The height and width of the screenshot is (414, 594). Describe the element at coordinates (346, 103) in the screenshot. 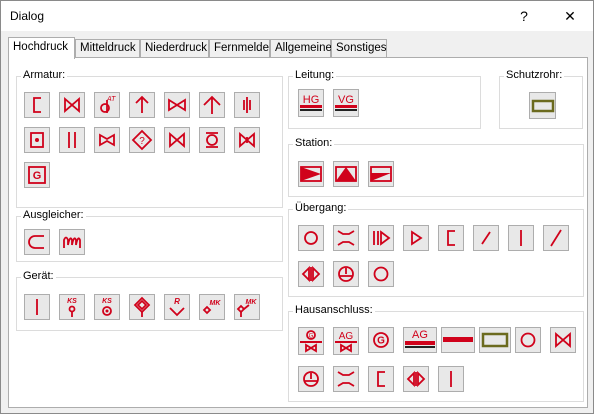

I see `leitung-vg-button: VG` at that location.